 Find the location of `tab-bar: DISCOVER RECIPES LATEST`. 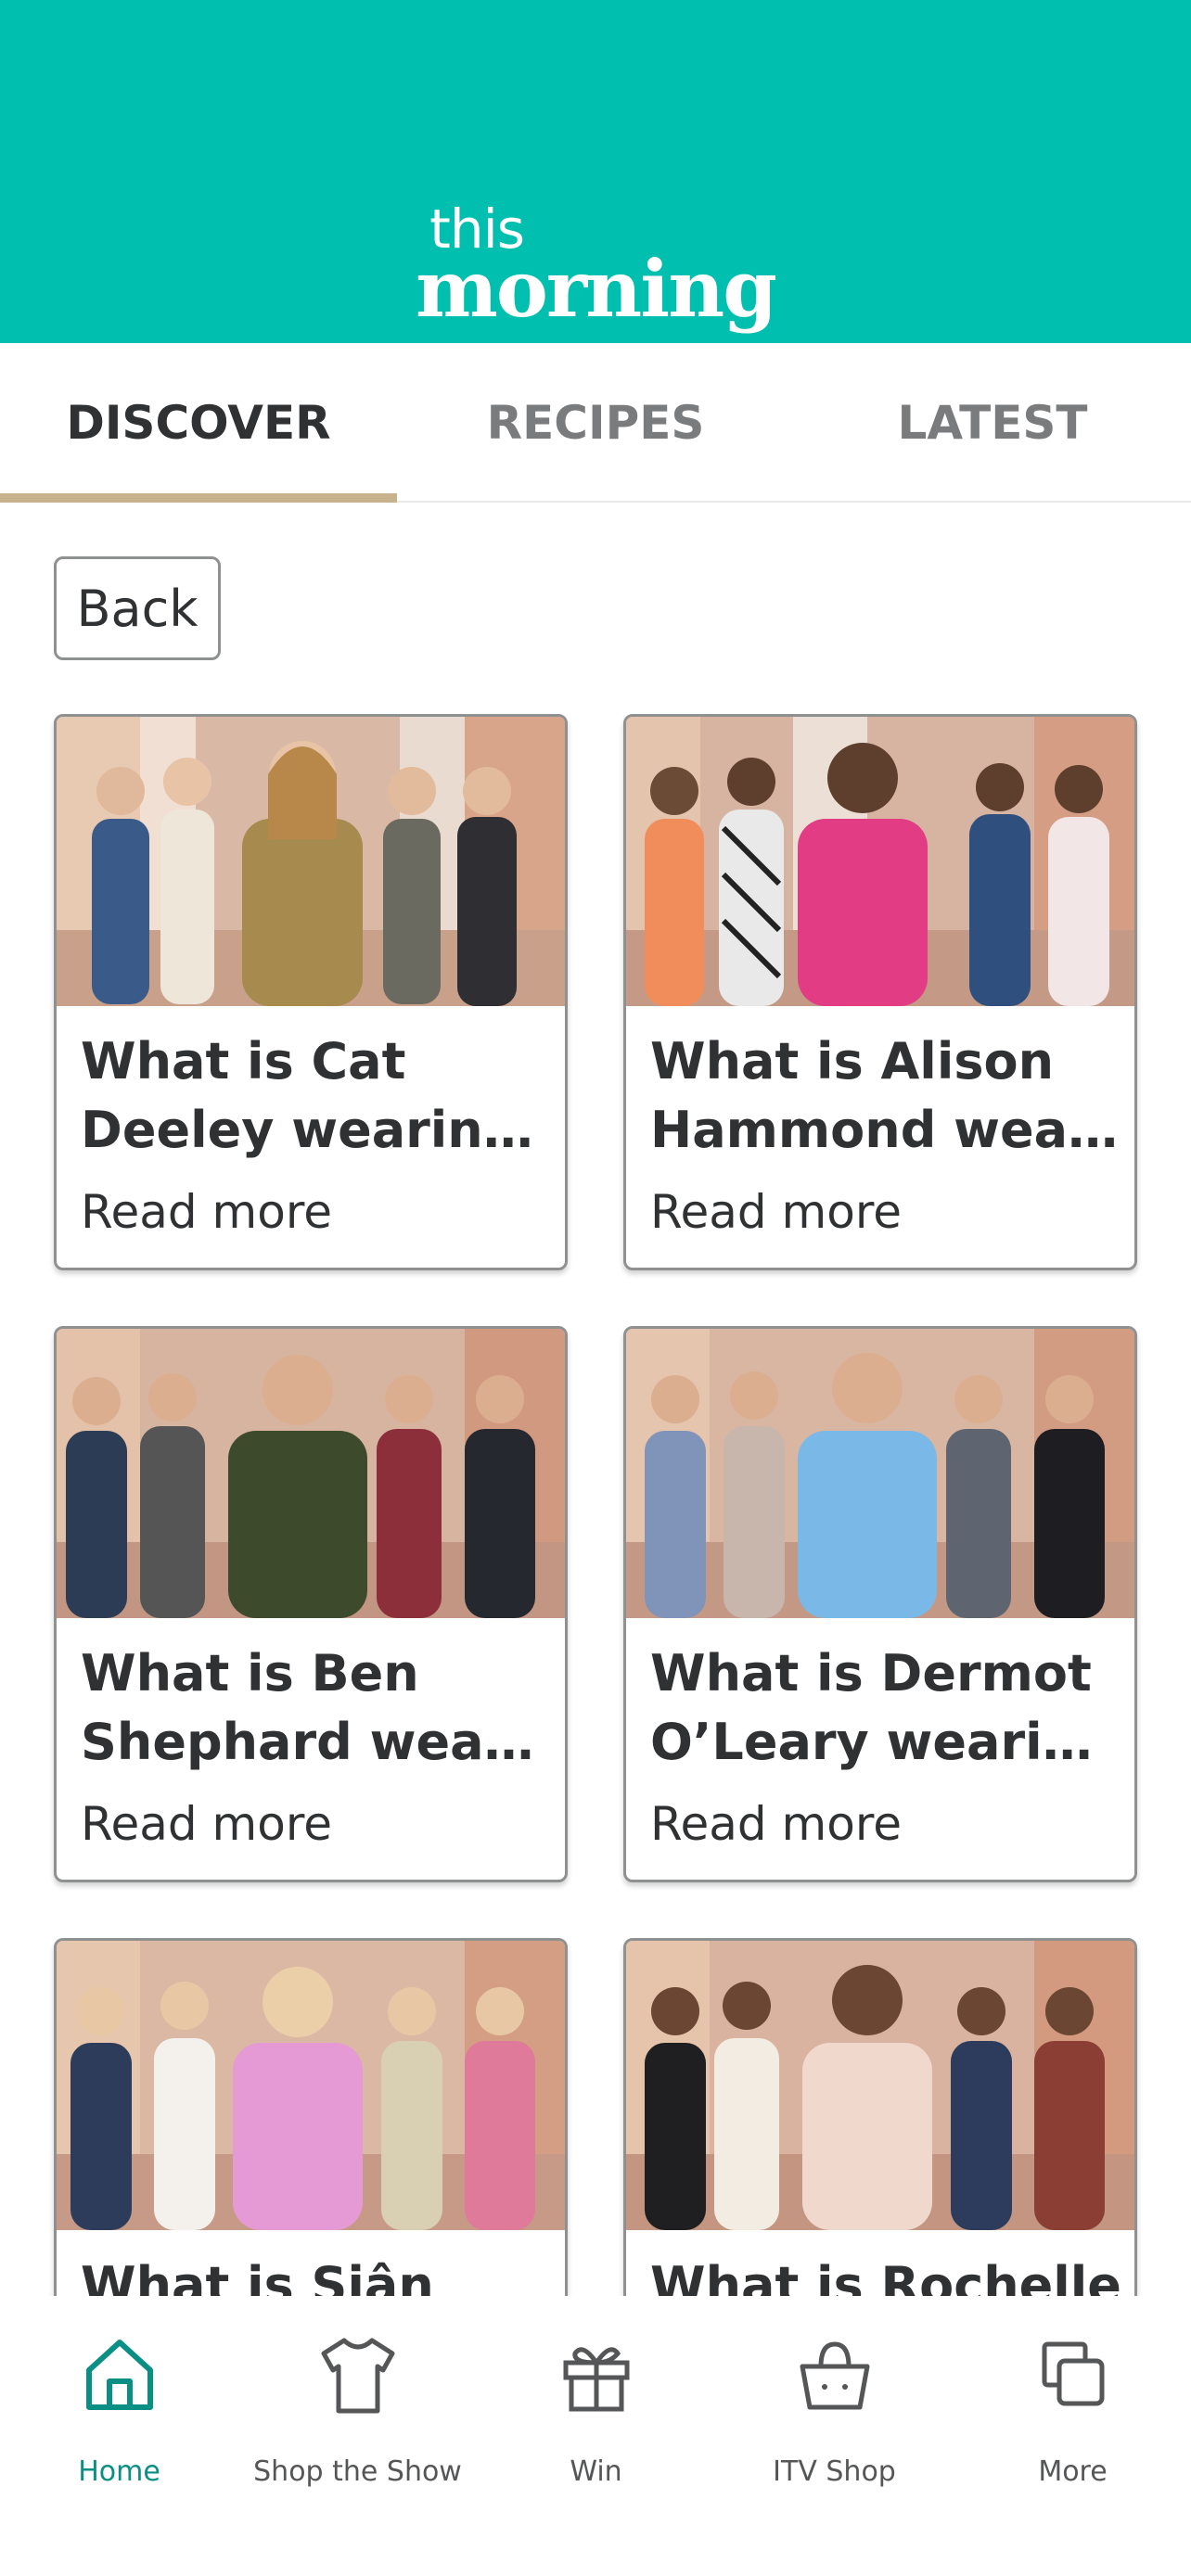

tab-bar: DISCOVER RECIPES LATEST is located at coordinates (595, 423).